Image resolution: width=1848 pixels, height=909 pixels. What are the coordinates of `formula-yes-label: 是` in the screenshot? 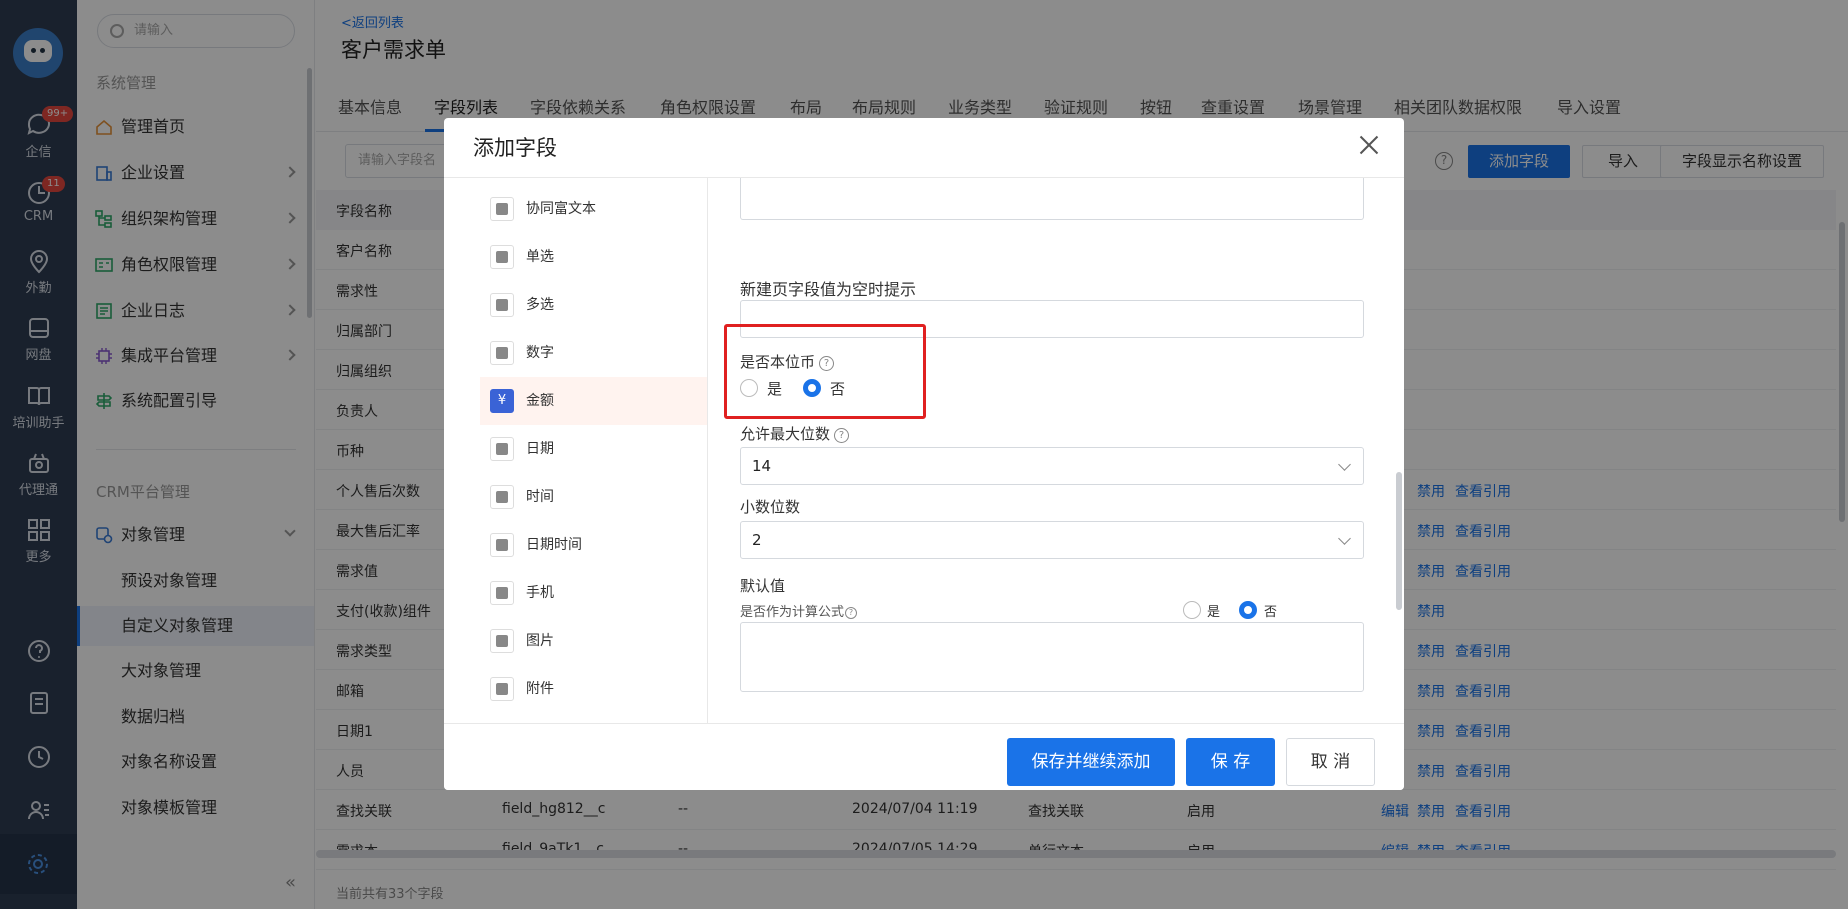 It's located at (1214, 612).